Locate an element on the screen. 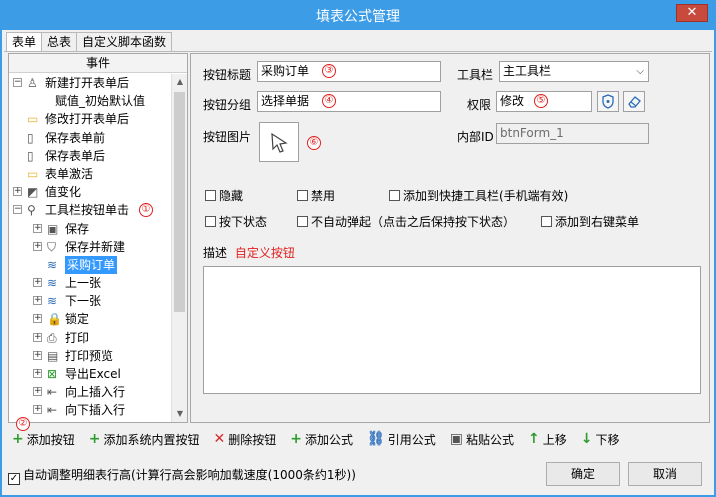 The width and height of the screenshot is (716, 497). tree-node: + 🔒 锁定 is located at coordinates (90, 319).